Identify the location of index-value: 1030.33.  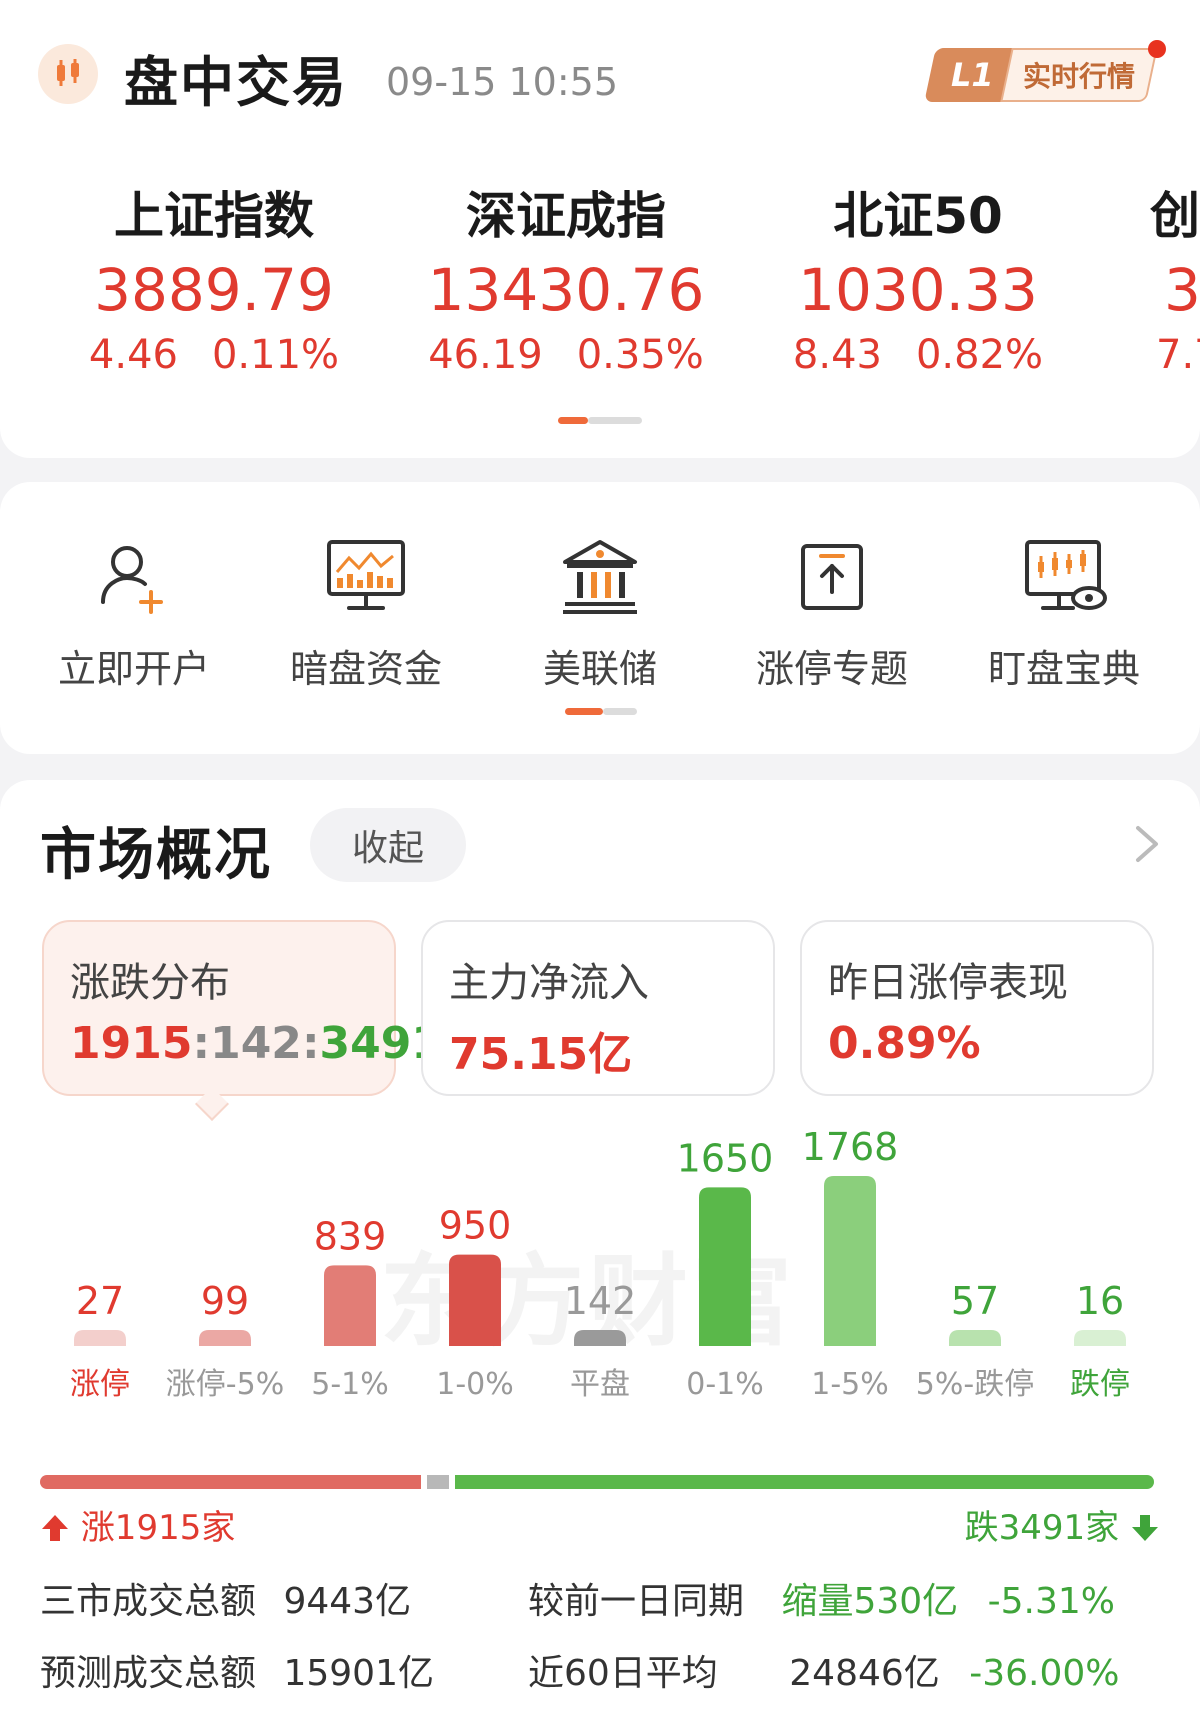
(918, 290).